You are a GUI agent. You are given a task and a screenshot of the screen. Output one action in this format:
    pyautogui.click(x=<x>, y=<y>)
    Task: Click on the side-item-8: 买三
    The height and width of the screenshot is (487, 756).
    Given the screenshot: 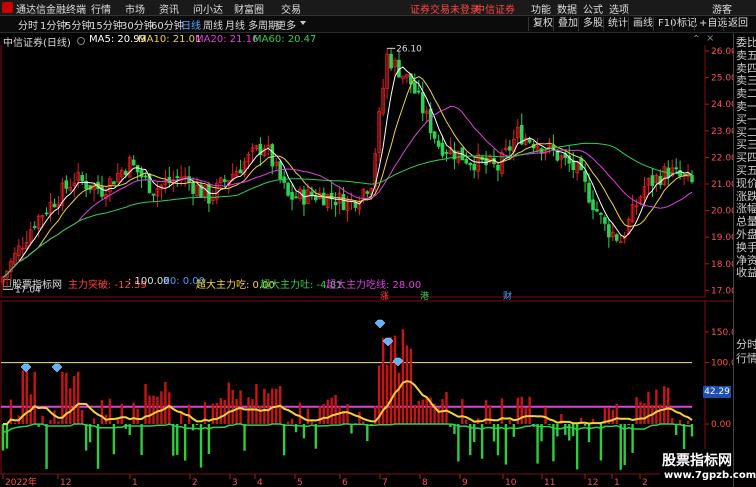 What is the action you would take?
    pyautogui.click(x=746, y=144)
    